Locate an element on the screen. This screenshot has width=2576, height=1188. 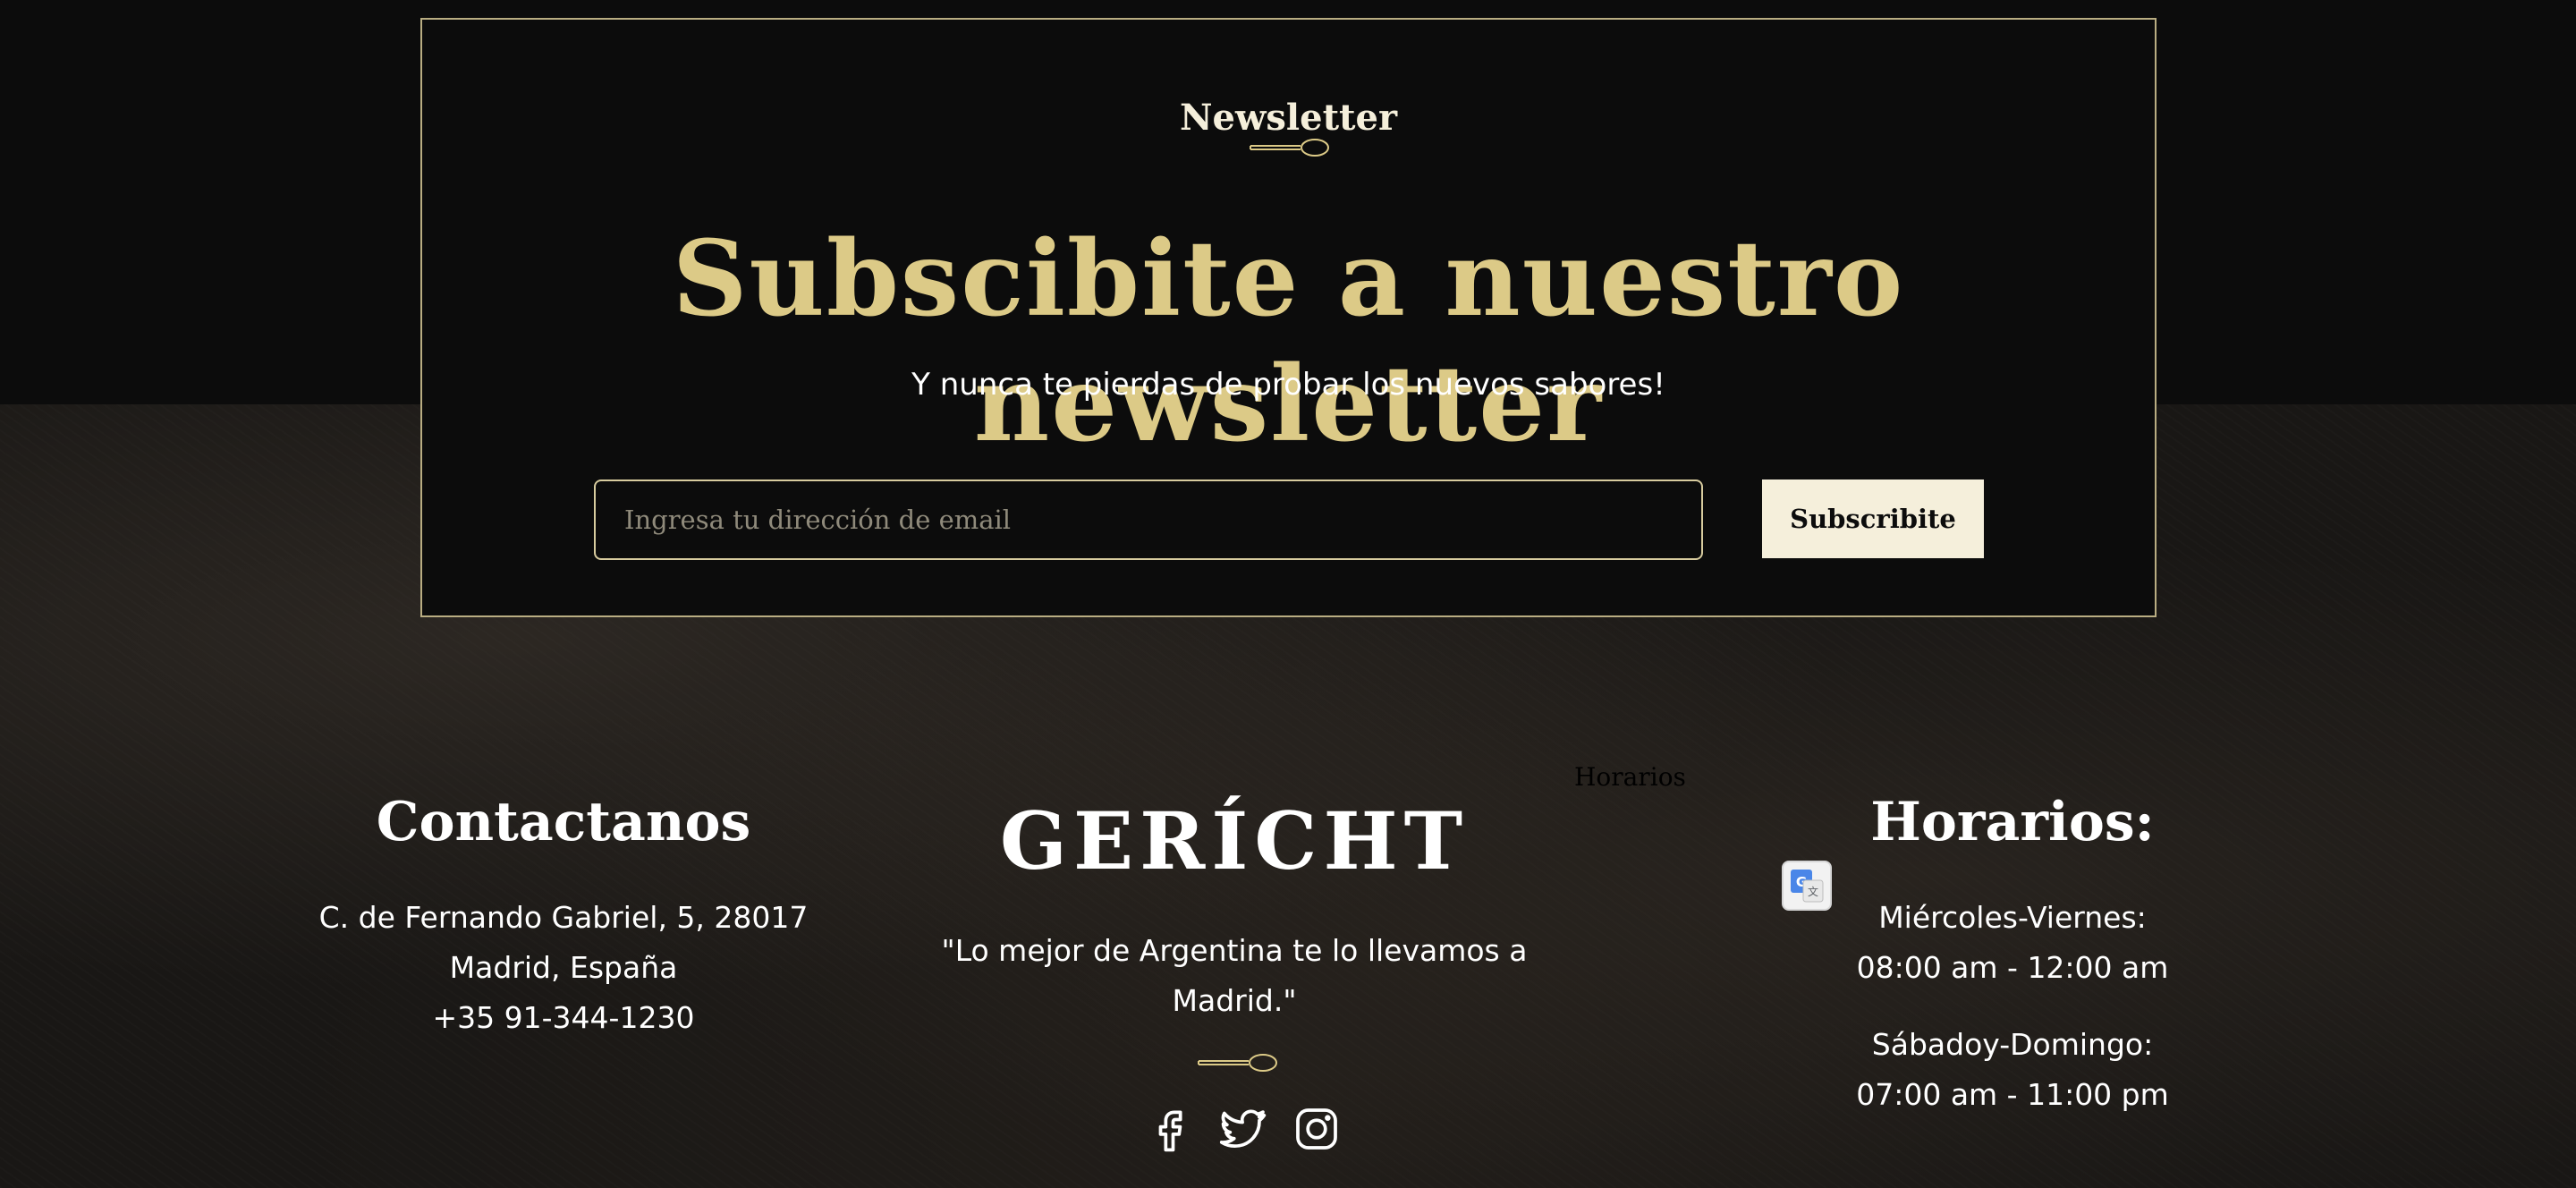
social-links is located at coordinates (1243, 1129).